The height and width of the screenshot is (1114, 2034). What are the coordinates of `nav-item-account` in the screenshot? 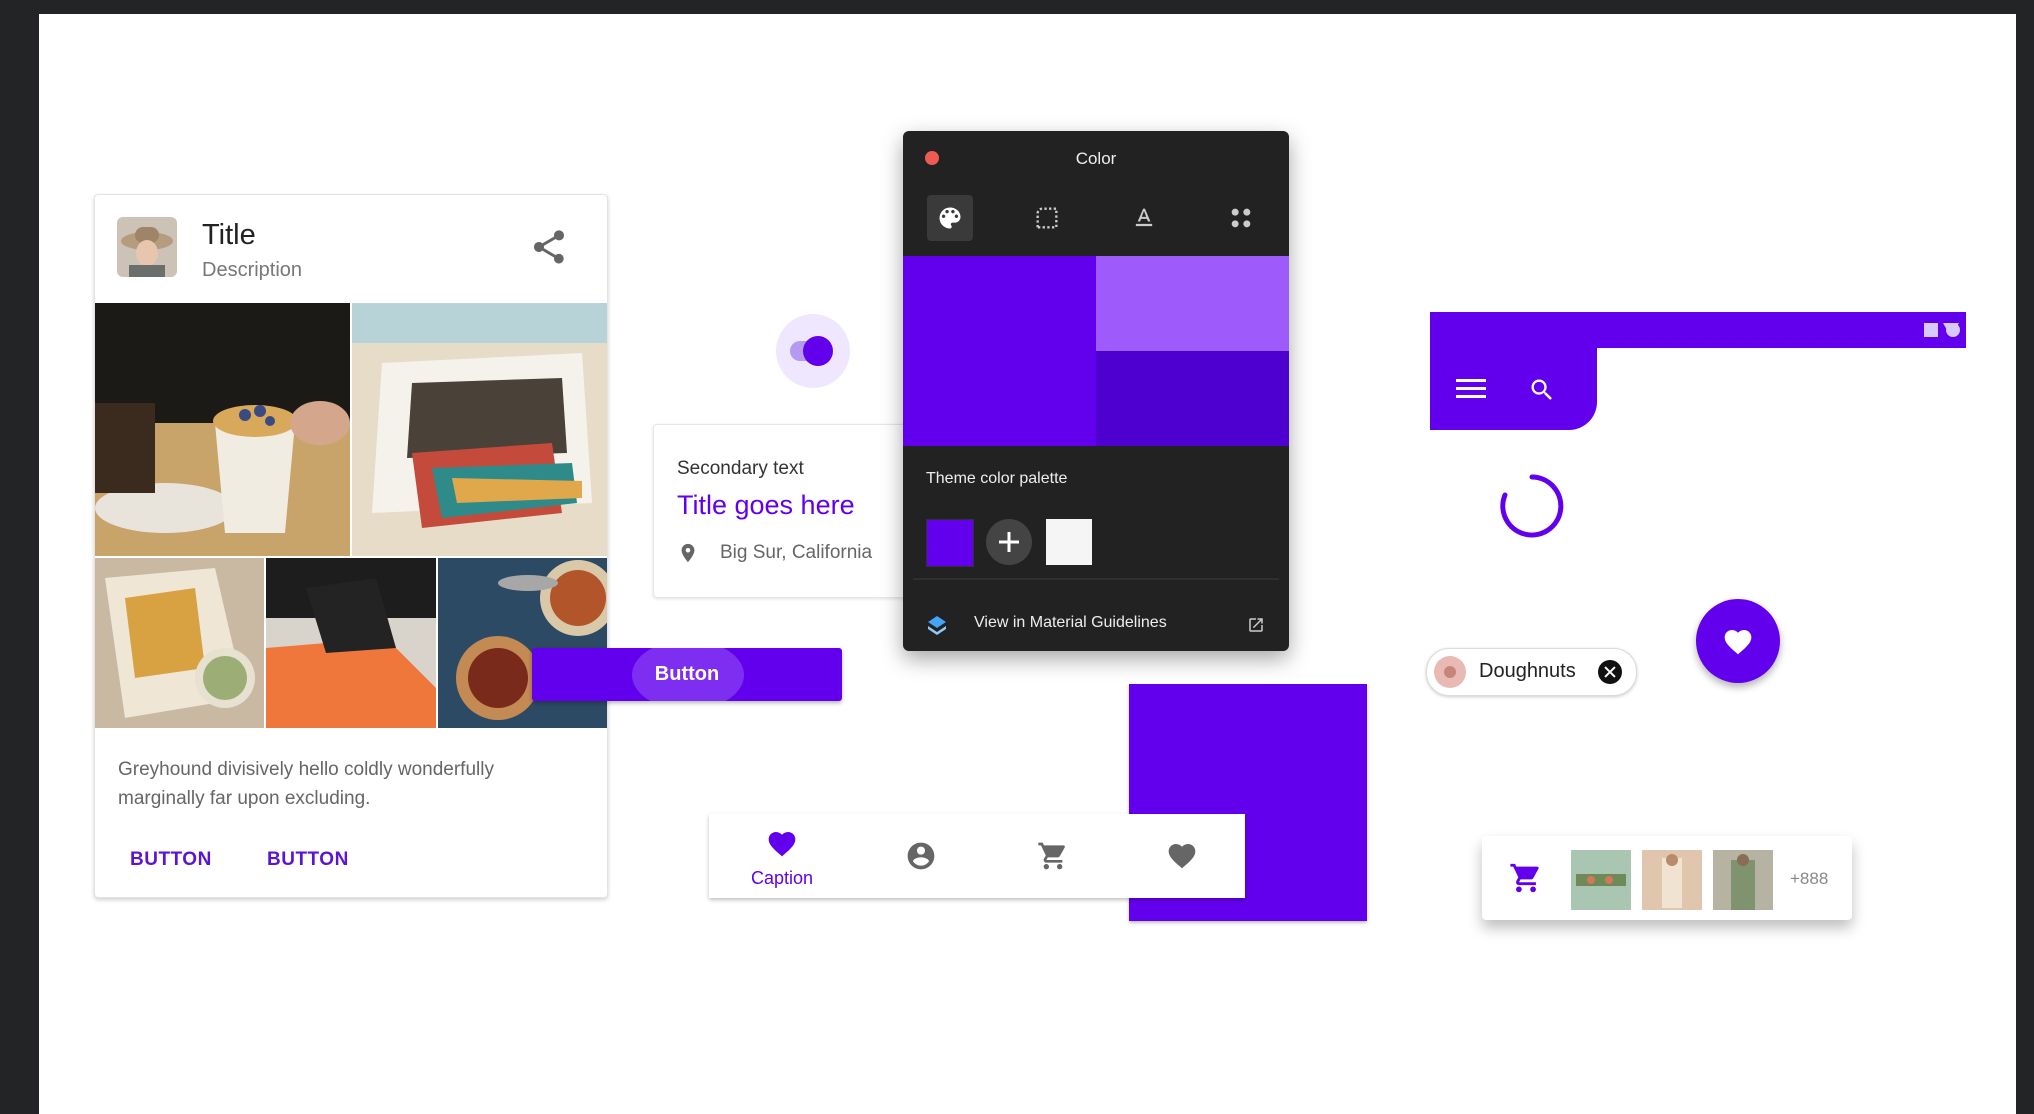 It's located at (921, 856).